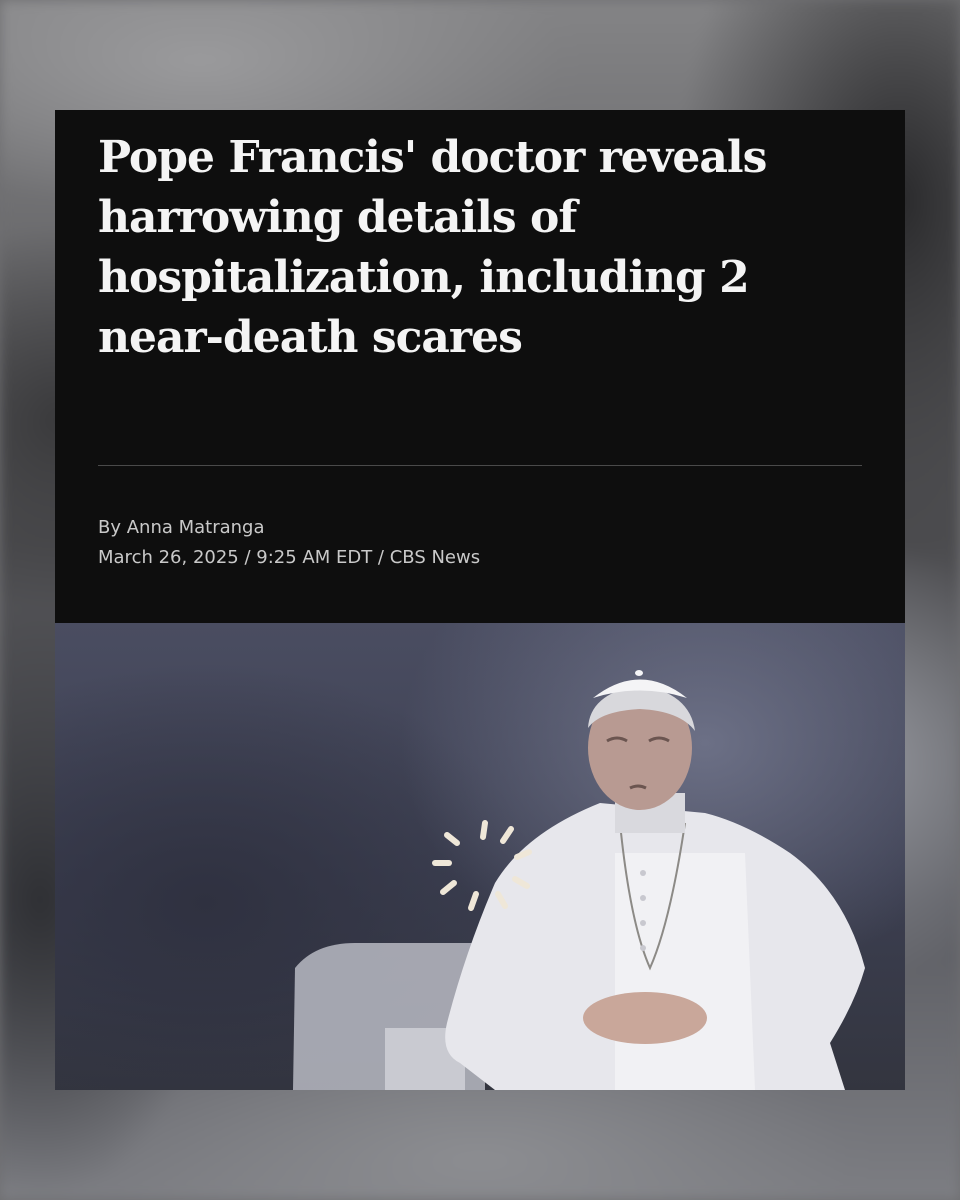 The image size is (960, 1200). What do you see at coordinates (314, 557) in the screenshot?
I see `article-time: 9:25 AM EDT` at bounding box center [314, 557].